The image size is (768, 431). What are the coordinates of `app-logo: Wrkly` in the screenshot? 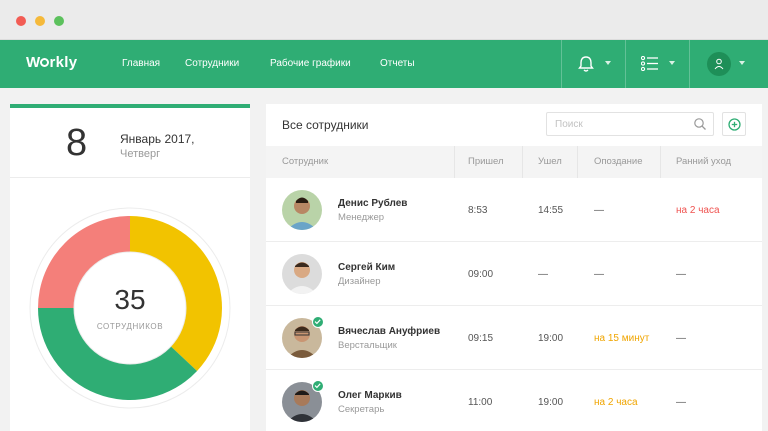 It's located at (51, 62).